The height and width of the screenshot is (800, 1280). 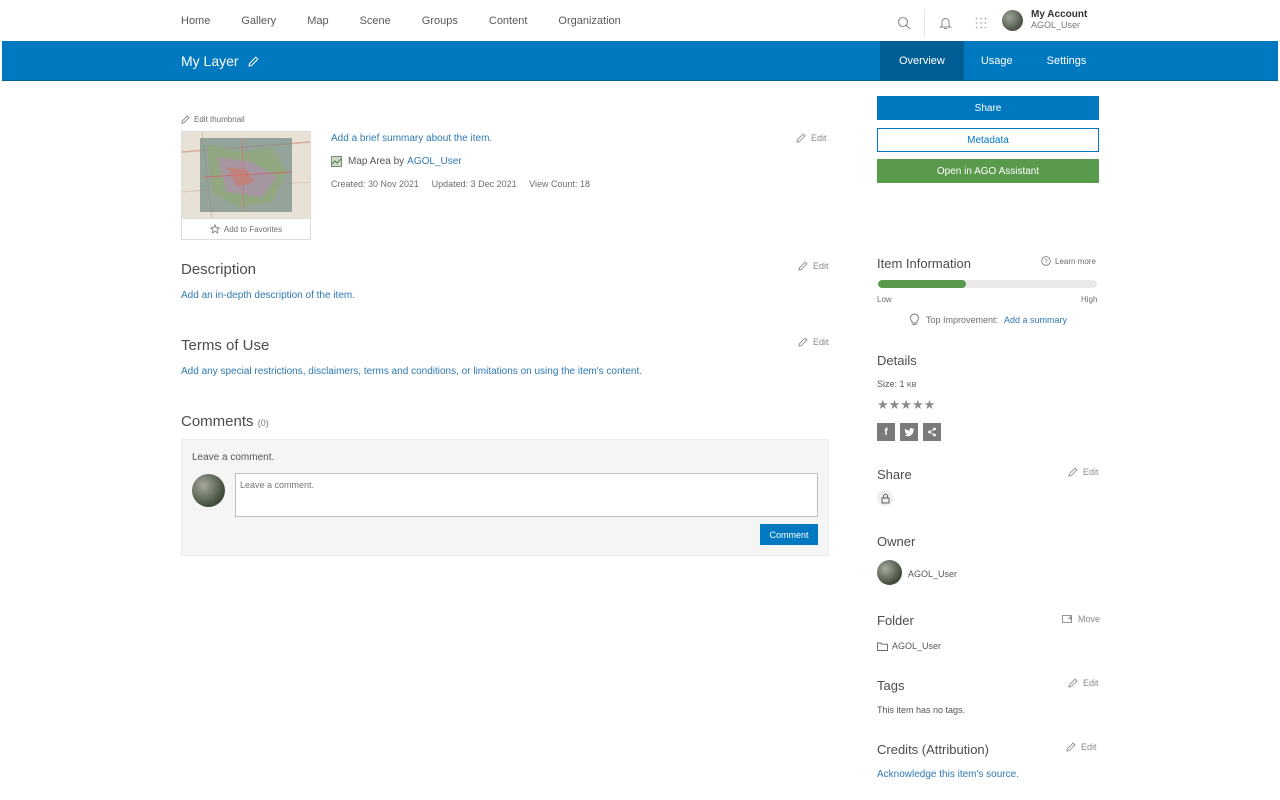 What do you see at coordinates (885, 498) in the screenshot?
I see `lock-icon` at bounding box center [885, 498].